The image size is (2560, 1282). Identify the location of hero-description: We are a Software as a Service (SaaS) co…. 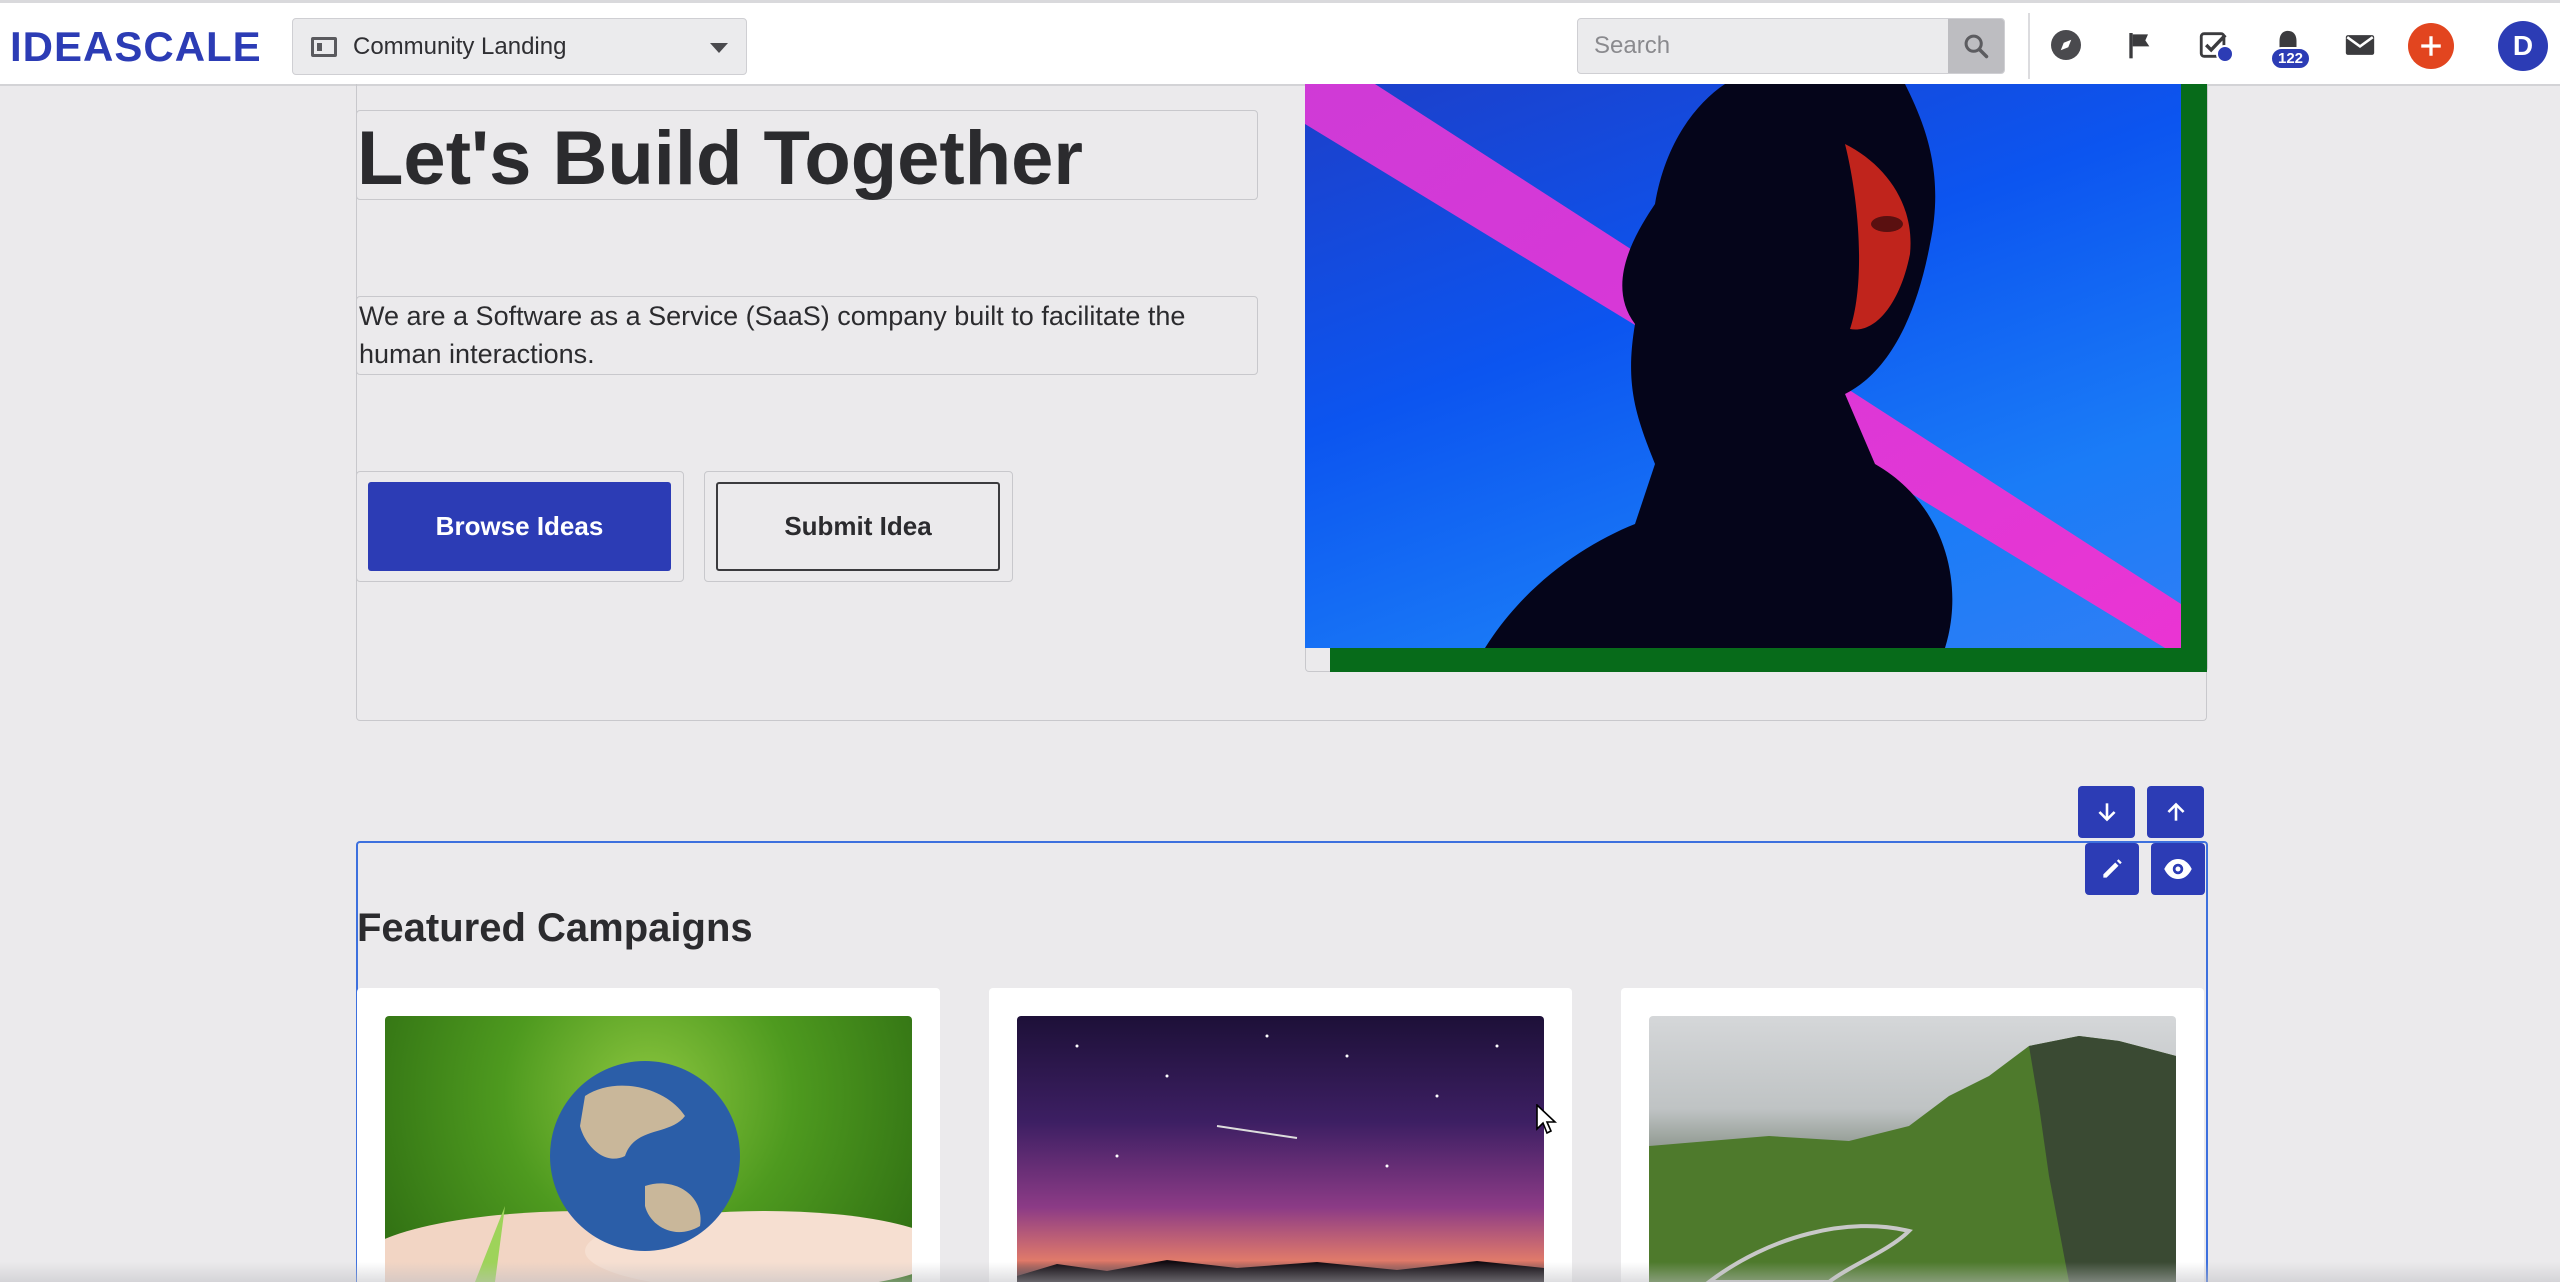
(772, 335).